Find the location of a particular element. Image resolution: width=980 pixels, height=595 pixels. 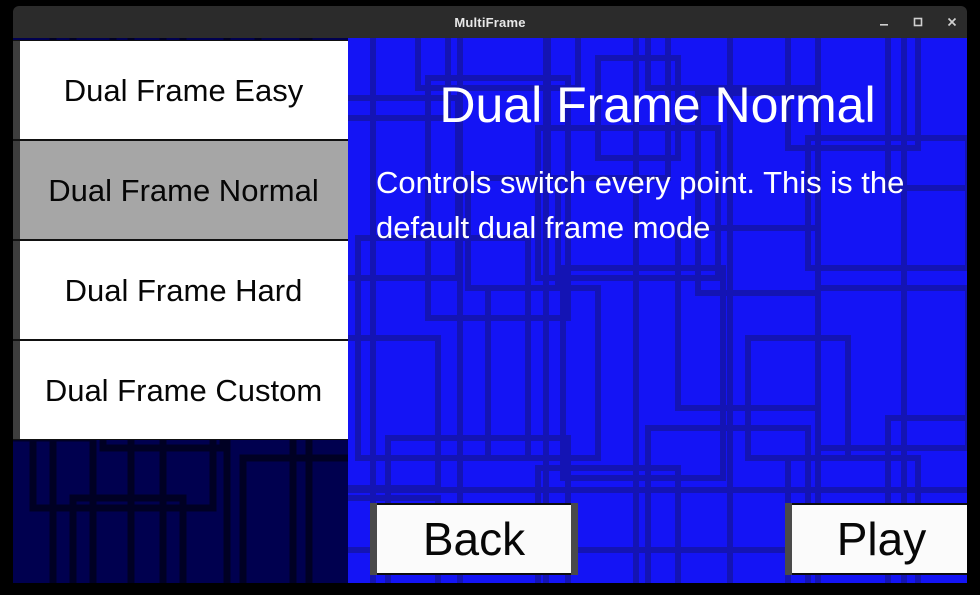

play-button: Play is located at coordinates (876, 539).